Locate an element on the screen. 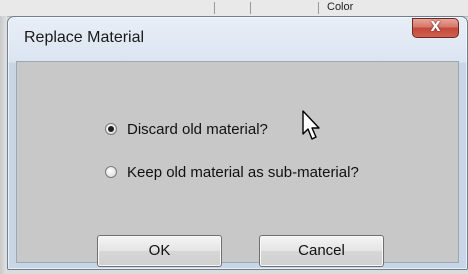  discard-radio is located at coordinates (111, 129).